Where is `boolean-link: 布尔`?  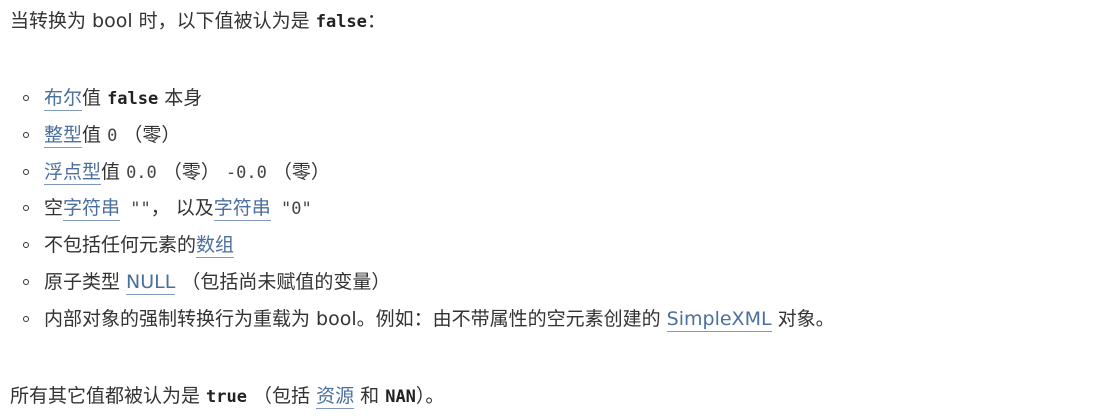
boolean-link: 布尔 is located at coordinates (63, 99).